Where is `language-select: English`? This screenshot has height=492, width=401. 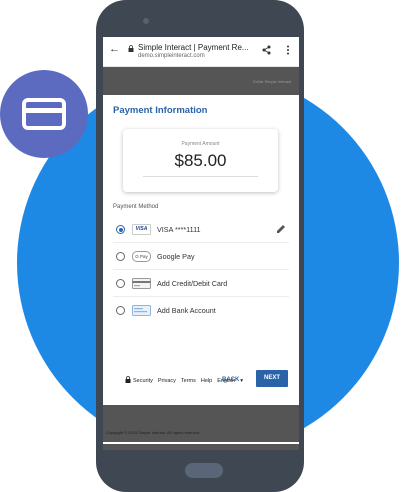
language-select: English is located at coordinates (226, 381).